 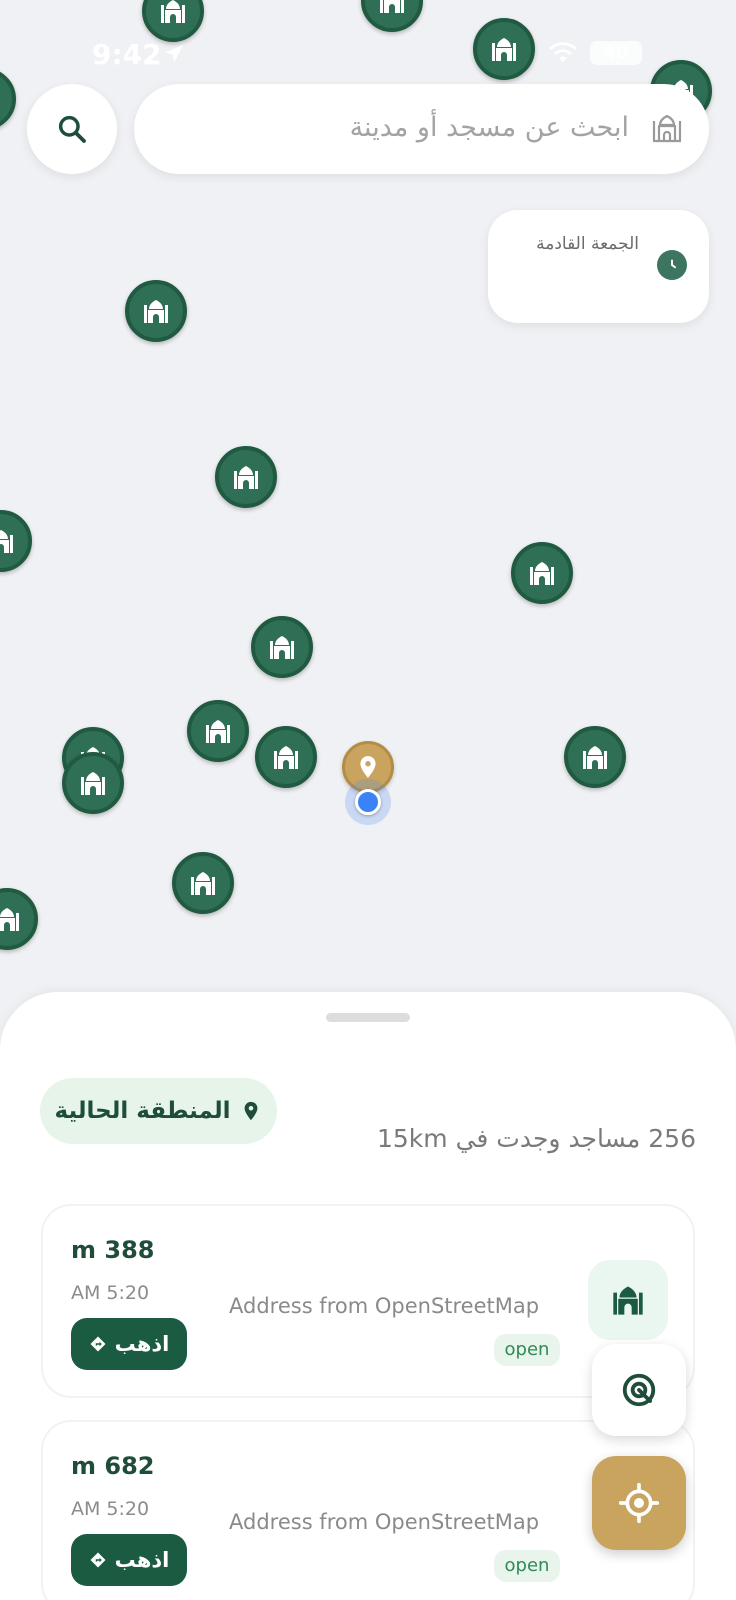 I want to click on current-area-label: المنطقة الحالية, so click(x=142, y=1111).